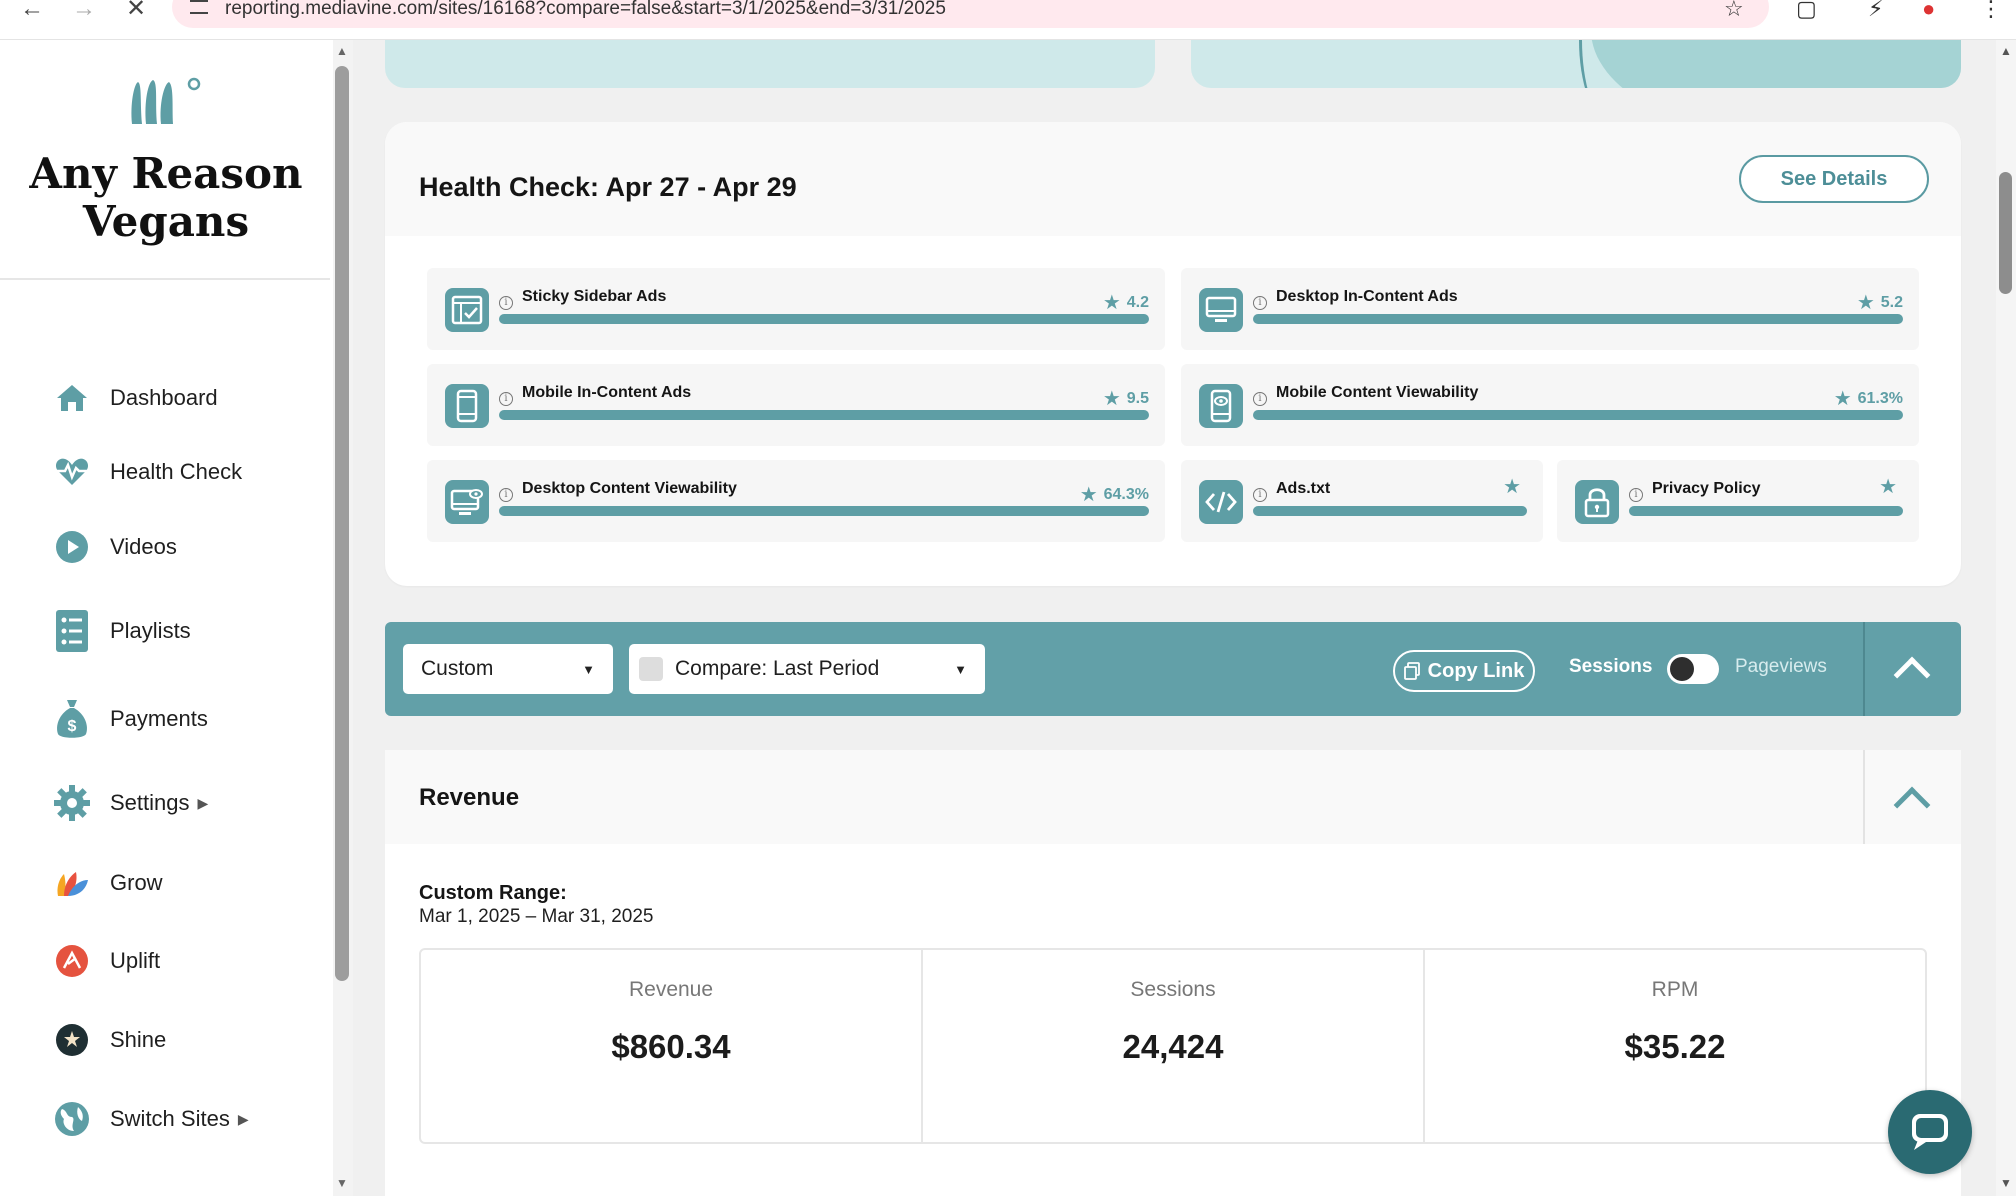 This screenshot has height=1196, width=2016. What do you see at coordinates (467, 310) in the screenshot?
I see `sidebar-ad-icon` at bounding box center [467, 310].